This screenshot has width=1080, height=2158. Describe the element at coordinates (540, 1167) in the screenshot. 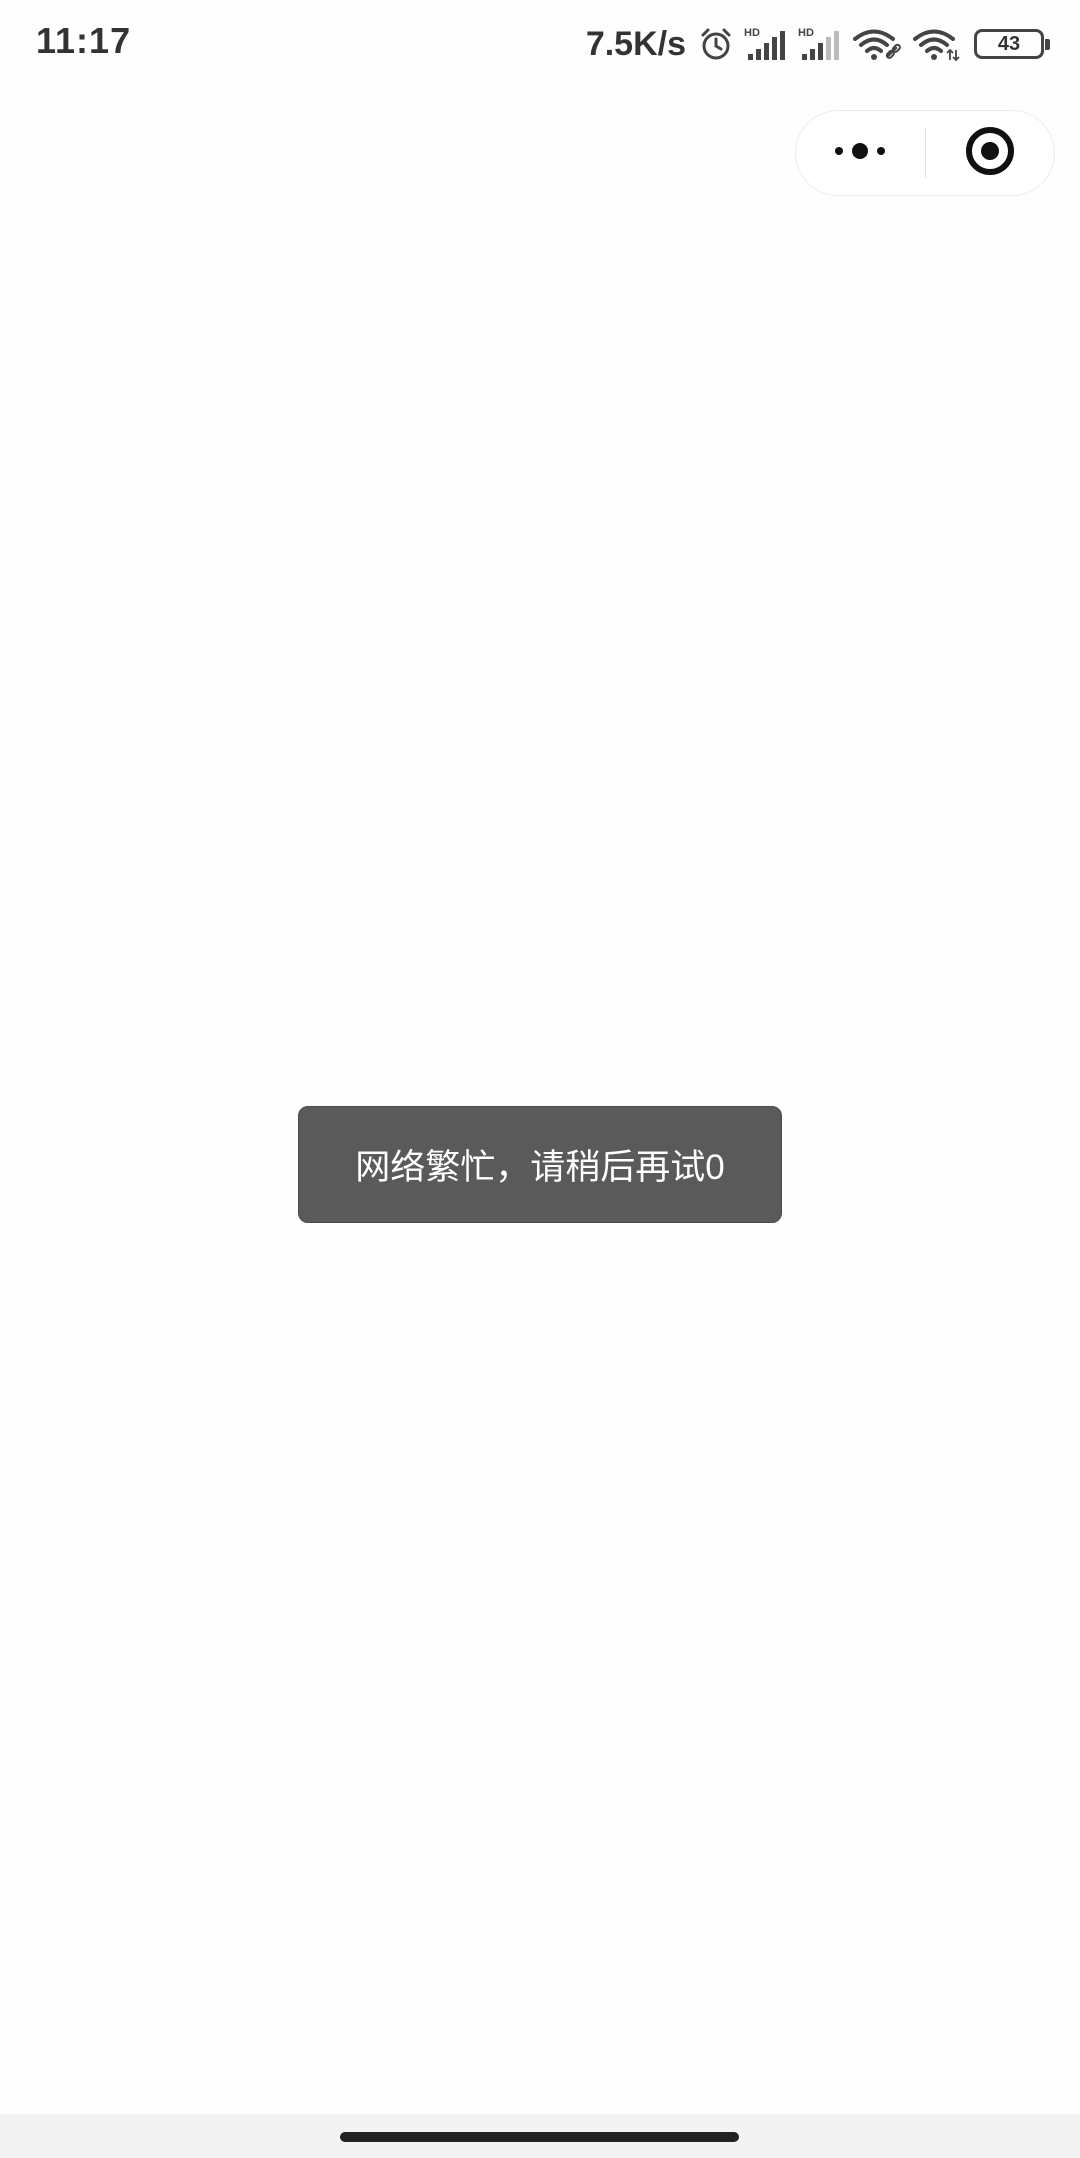

I see `toast-message: 网络繁忙，请稍后再试0` at that location.